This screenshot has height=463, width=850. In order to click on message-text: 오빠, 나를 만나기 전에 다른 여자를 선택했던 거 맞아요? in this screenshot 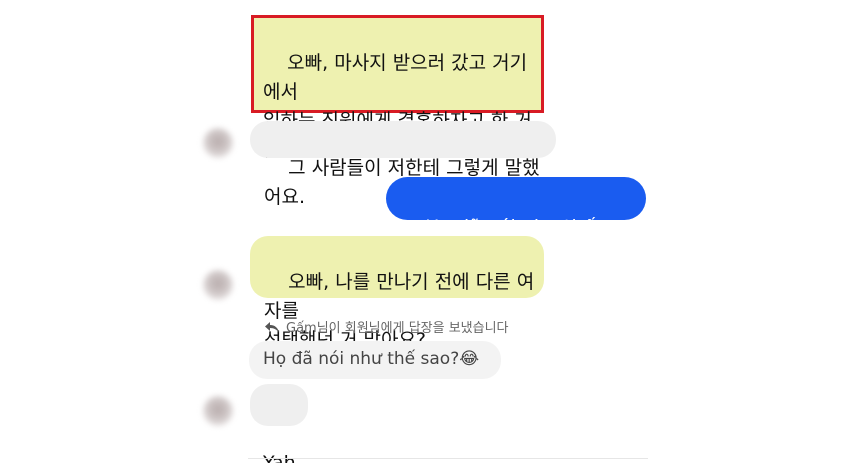, I will do `click(399, 311)`.